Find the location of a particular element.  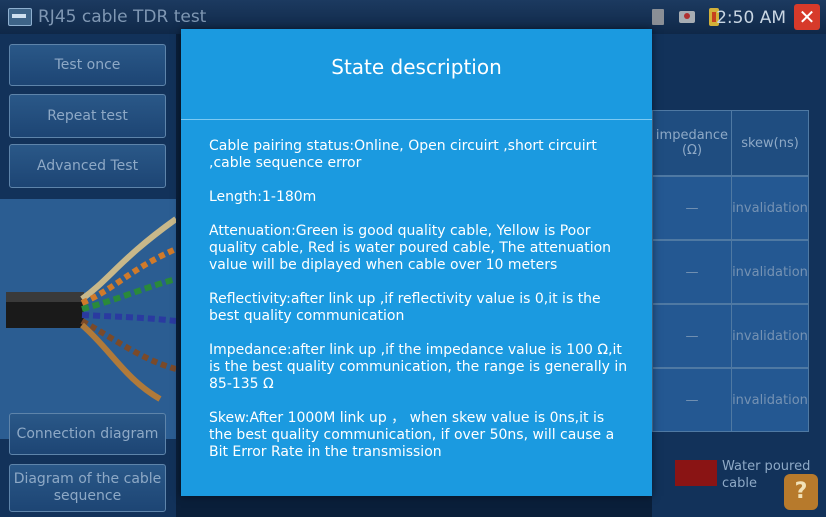

cable-sequence-label-line2: sequence is located at coordinates (87, 496).